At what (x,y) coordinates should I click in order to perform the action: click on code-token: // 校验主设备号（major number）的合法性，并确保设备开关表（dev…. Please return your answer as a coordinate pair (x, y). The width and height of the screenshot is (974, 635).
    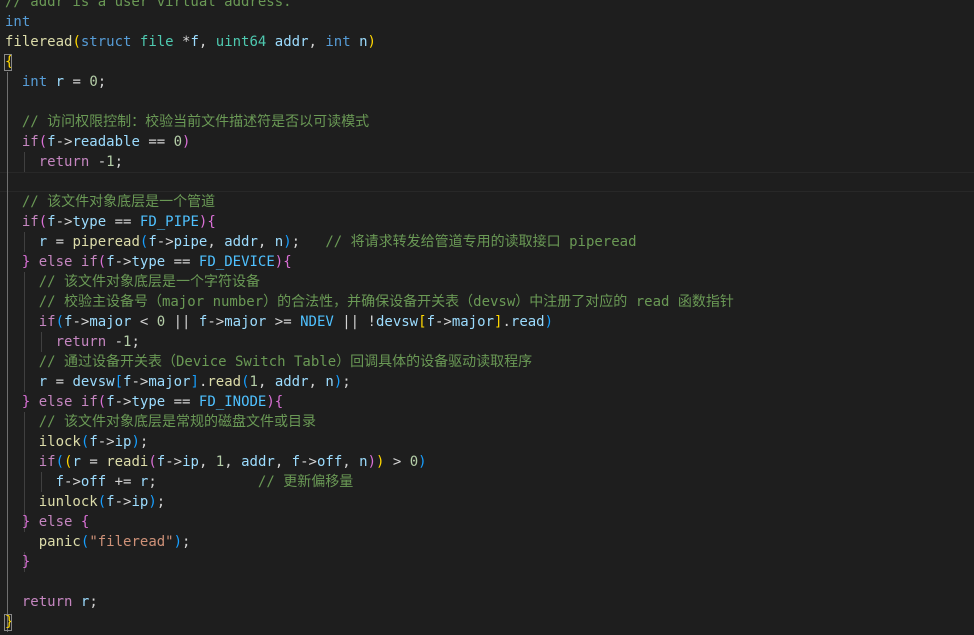
    Looking at the image, I should click on (386, 302).